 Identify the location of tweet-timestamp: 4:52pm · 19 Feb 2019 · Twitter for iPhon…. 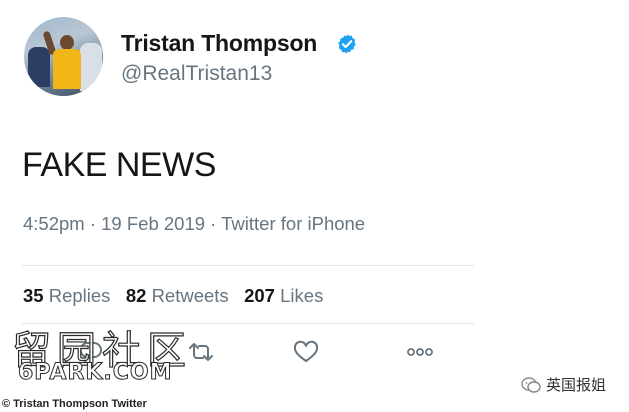
(194, 224).